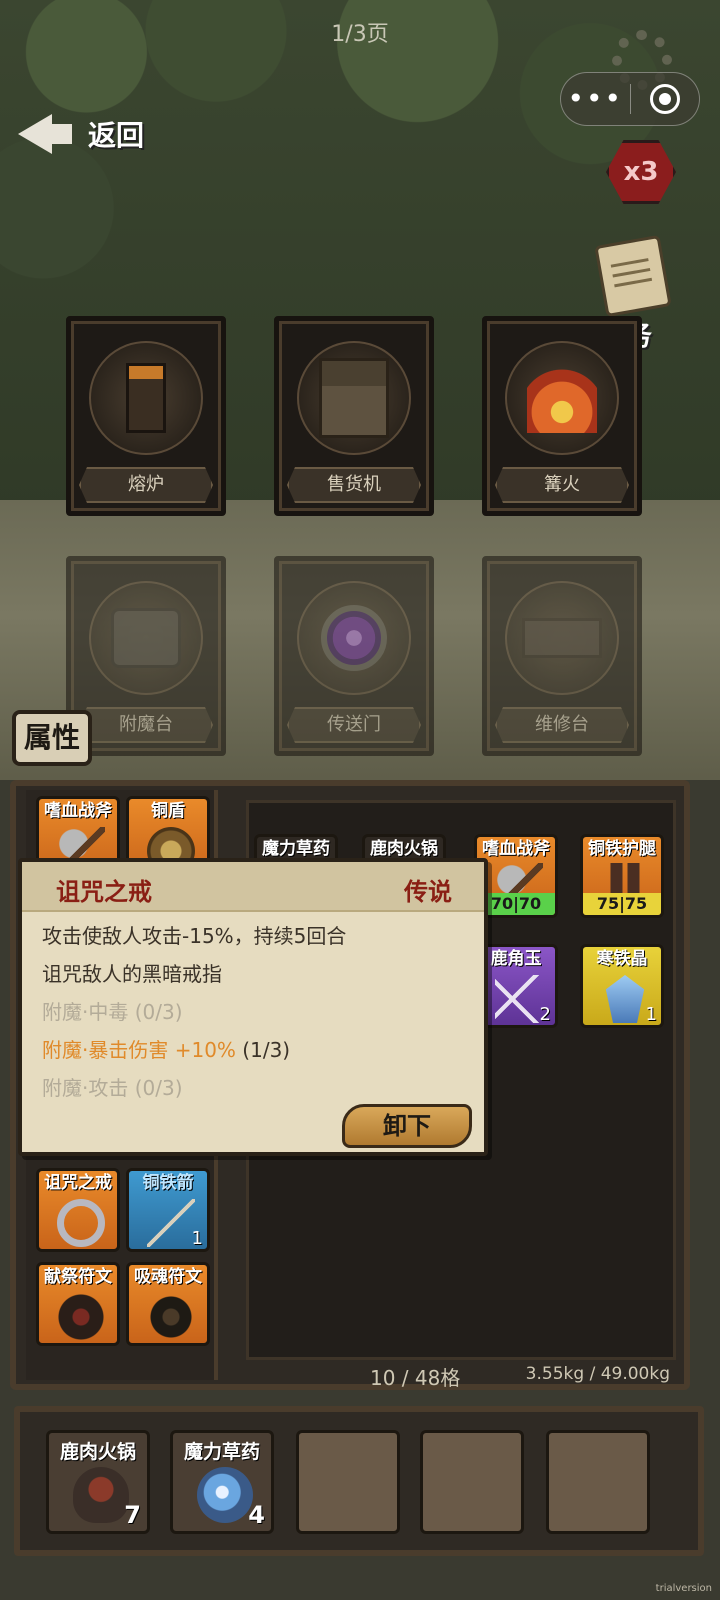 This screenshot has width=720, height=1600. Describe the element at coordinates (256, 1515) in the screenshot. I see `item-count: 4` at that location.